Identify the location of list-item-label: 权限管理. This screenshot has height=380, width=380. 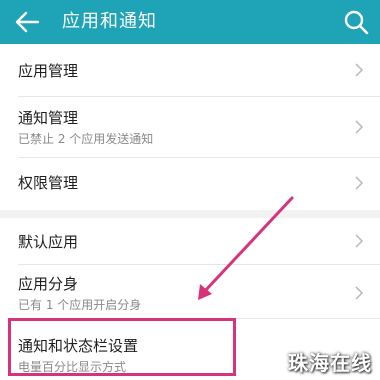
(48, 183).